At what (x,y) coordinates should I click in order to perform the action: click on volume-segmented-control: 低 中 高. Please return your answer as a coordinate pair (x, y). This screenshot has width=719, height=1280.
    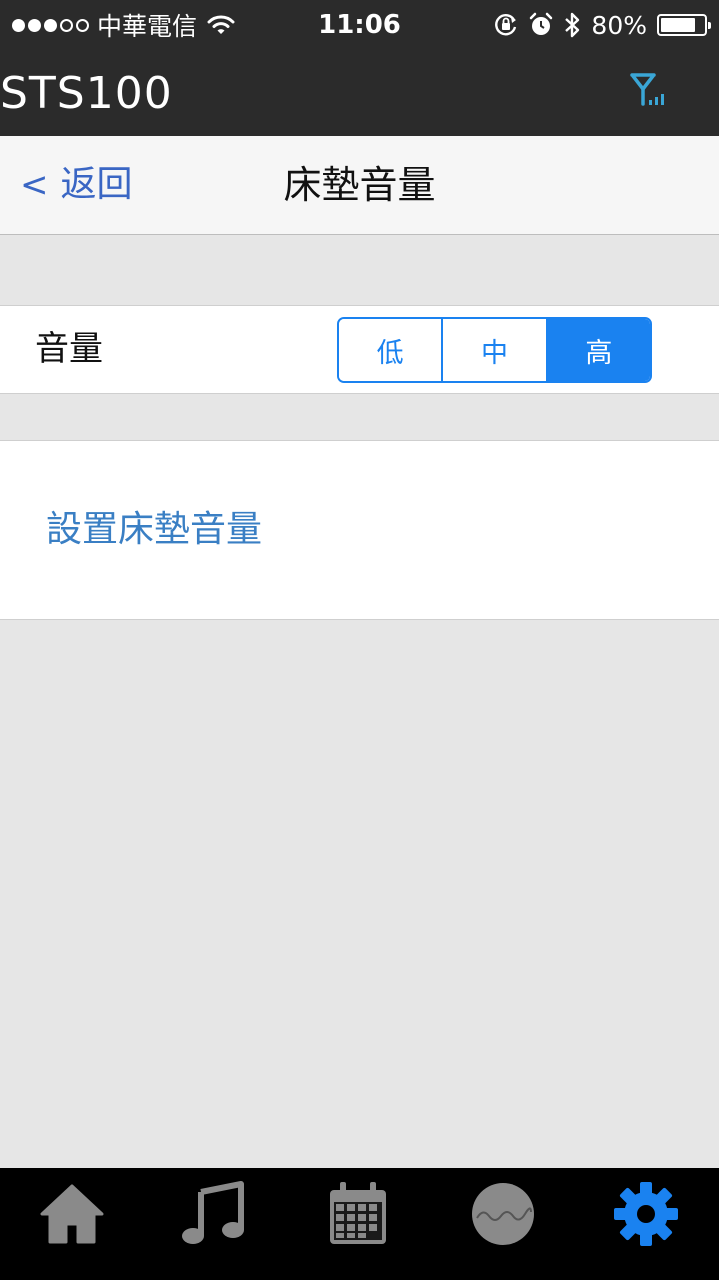
    Looking at the image, I should click on (494, 350).